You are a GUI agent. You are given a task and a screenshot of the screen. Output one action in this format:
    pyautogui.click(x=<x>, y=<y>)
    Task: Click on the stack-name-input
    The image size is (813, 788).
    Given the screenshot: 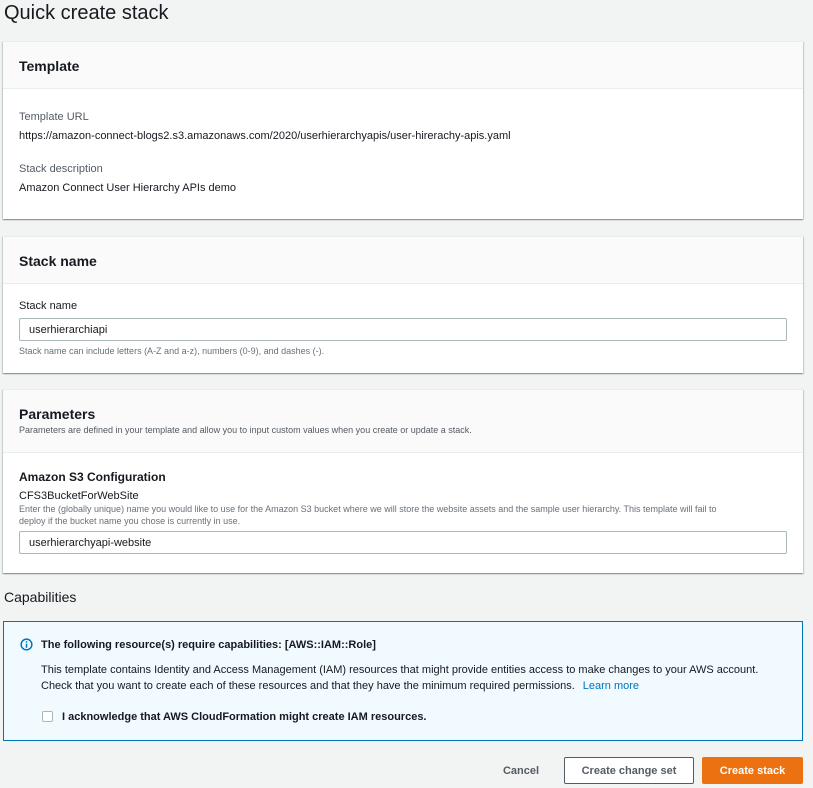 What is the action you would take?
    pyautogui.click(x=403, y=329)
    